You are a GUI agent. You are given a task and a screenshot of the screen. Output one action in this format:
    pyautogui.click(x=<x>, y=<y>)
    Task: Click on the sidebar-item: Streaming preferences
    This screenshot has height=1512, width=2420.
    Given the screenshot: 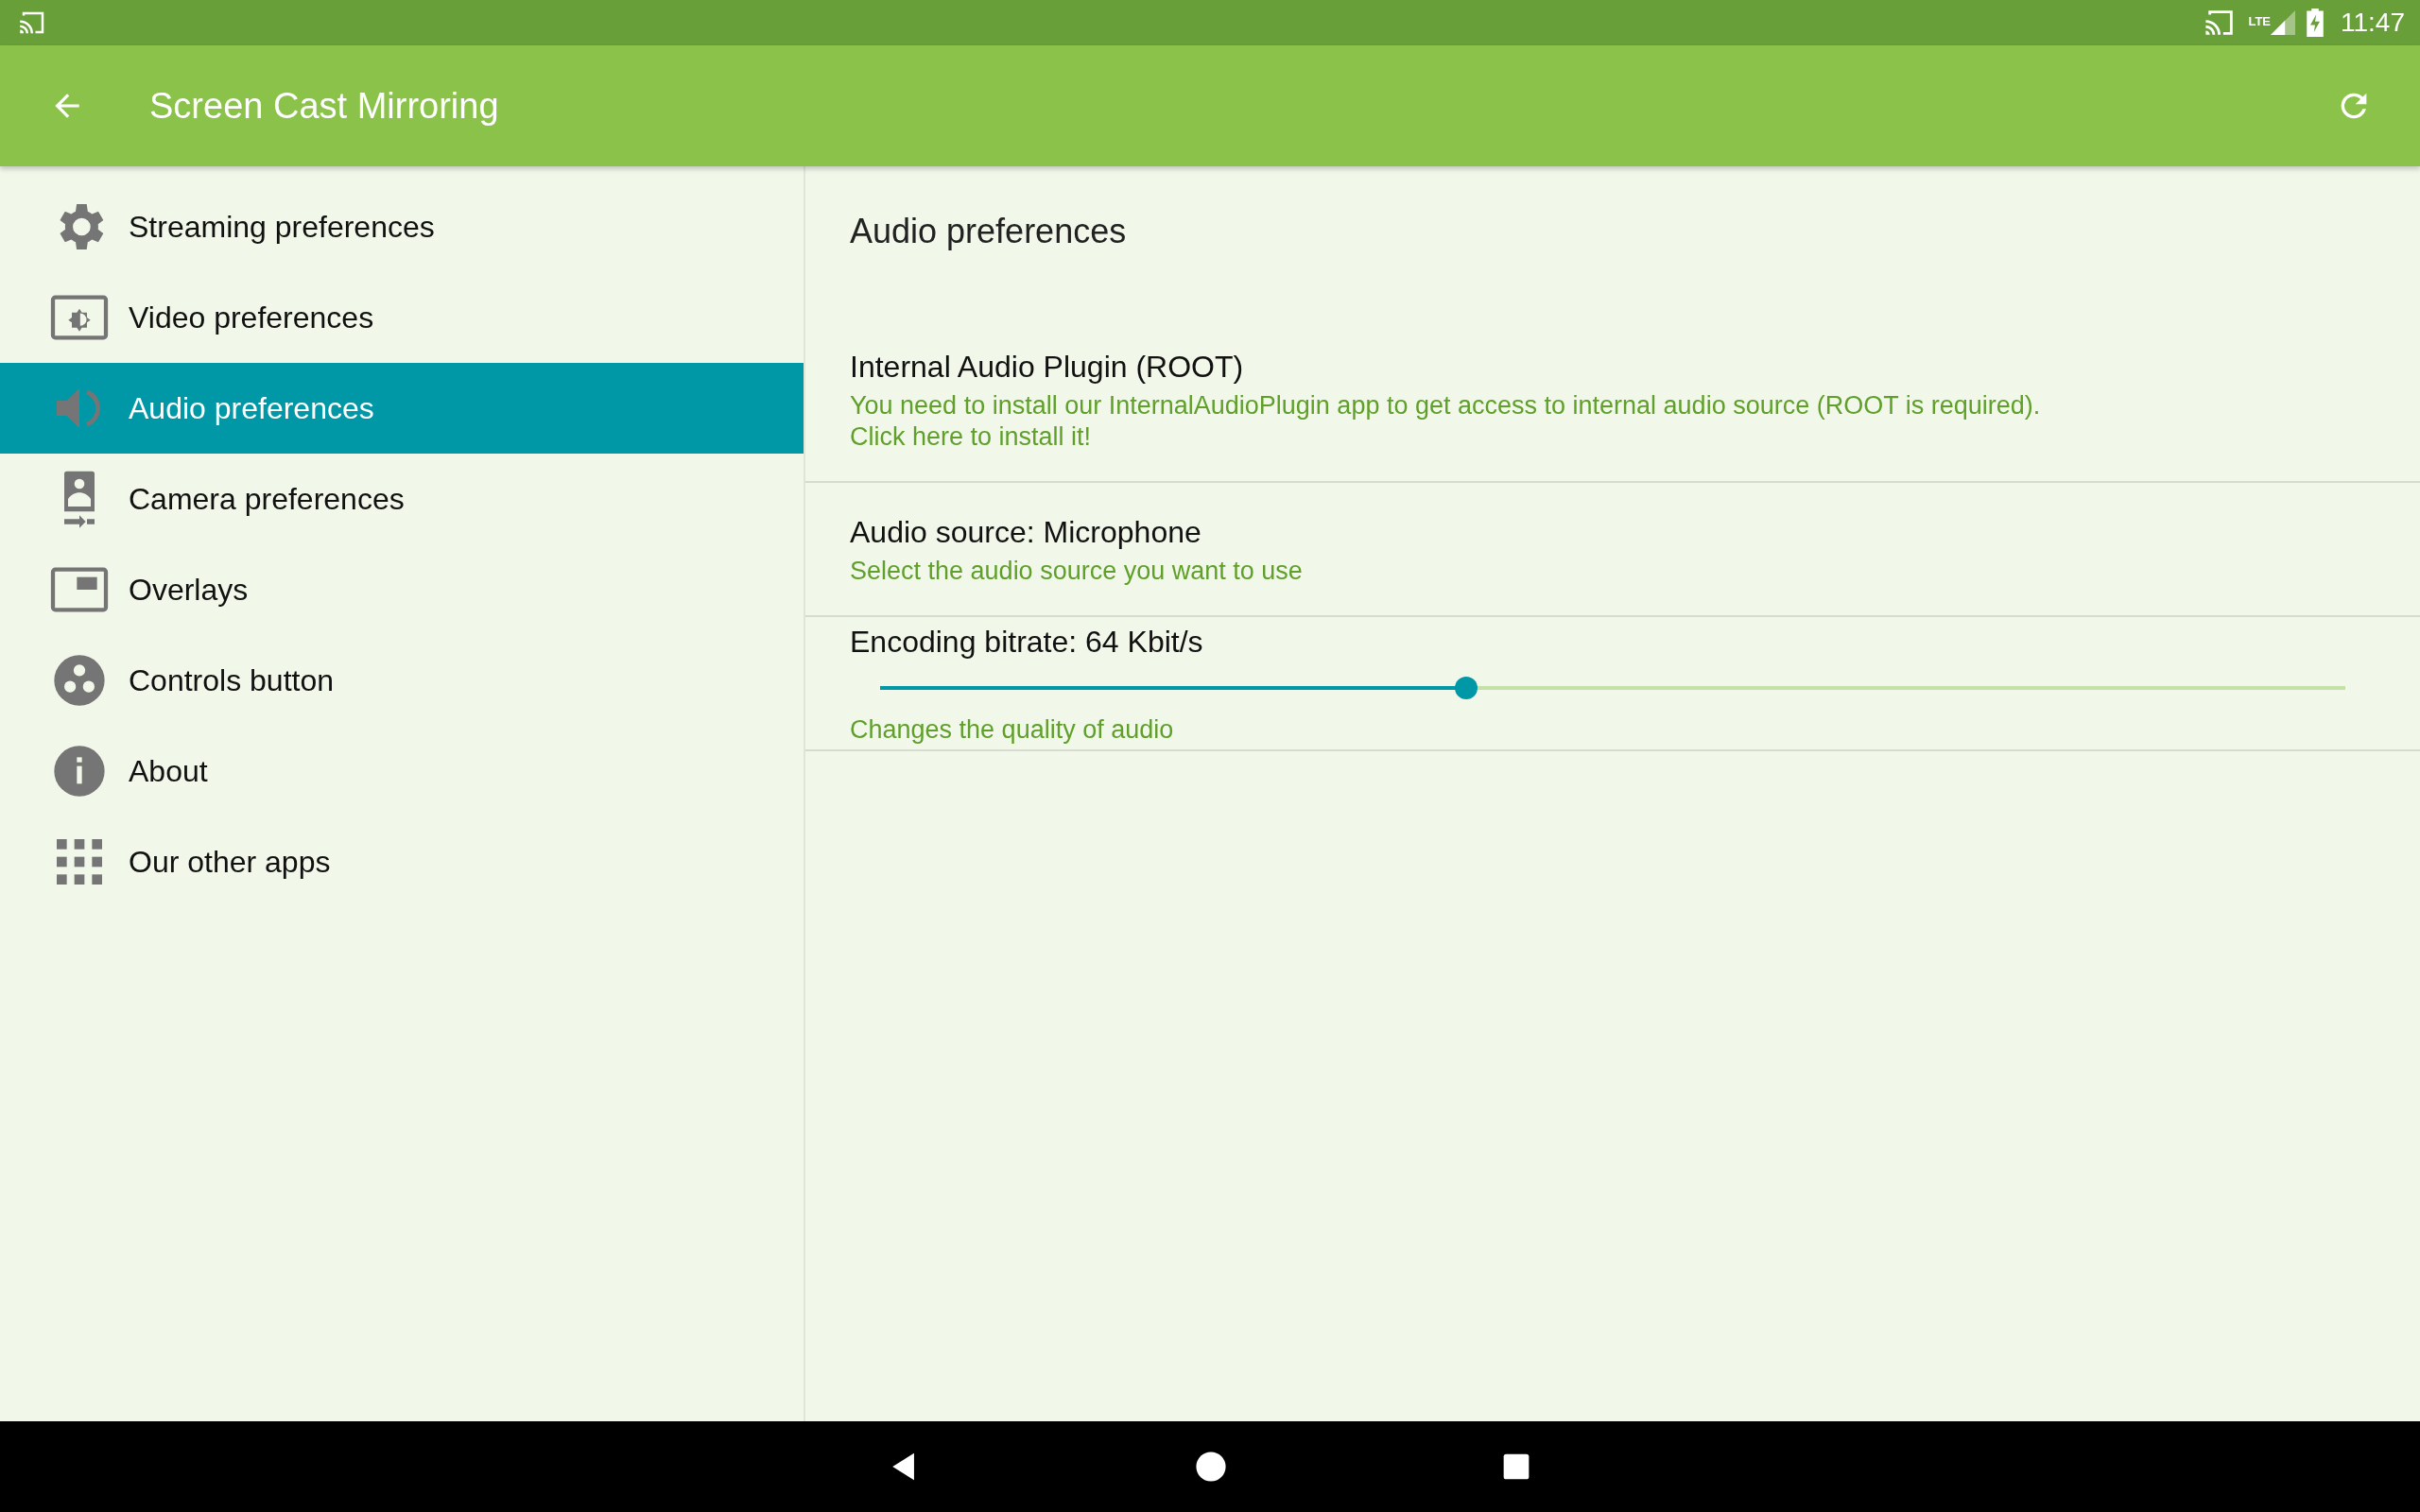 What is the action you would take?
    pyautogui.click(x=402, y=226)
    